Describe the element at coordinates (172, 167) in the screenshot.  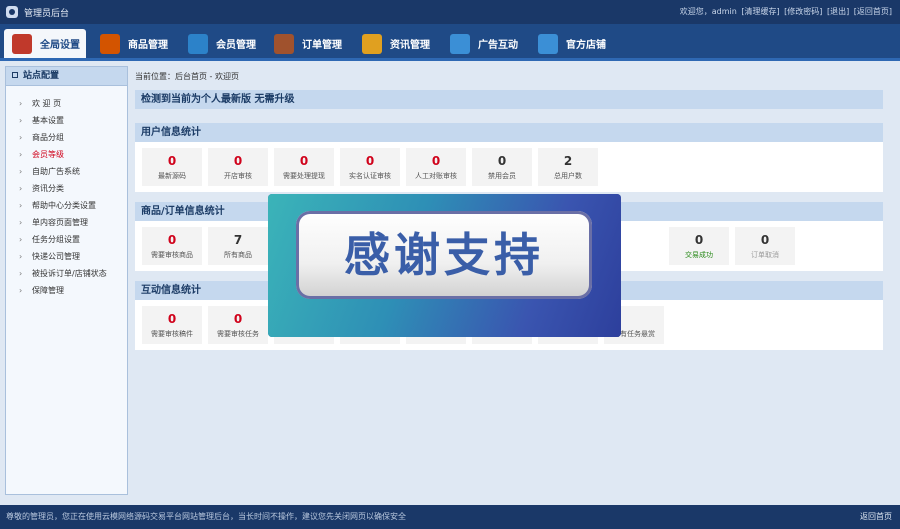
I see `stat-card: 0 最新源码` at that location.